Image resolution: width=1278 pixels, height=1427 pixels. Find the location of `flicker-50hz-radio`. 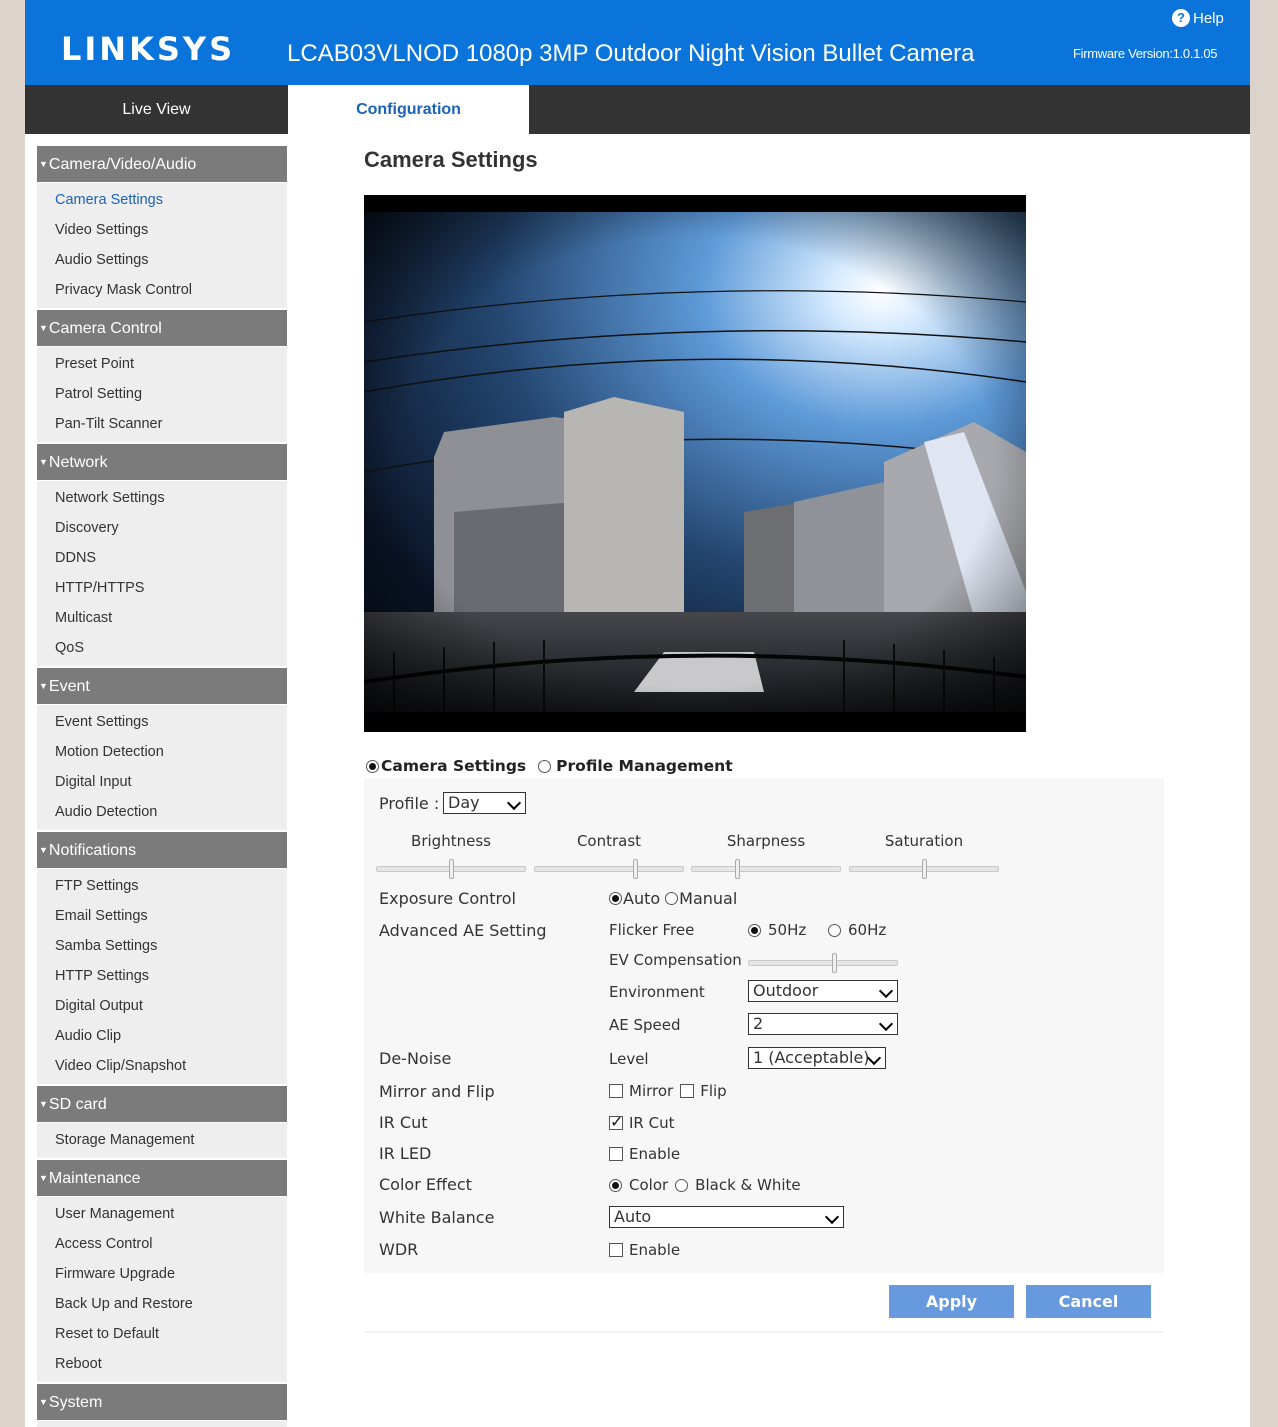

flicker-50hz-radio is located at coordinates (754, 930).